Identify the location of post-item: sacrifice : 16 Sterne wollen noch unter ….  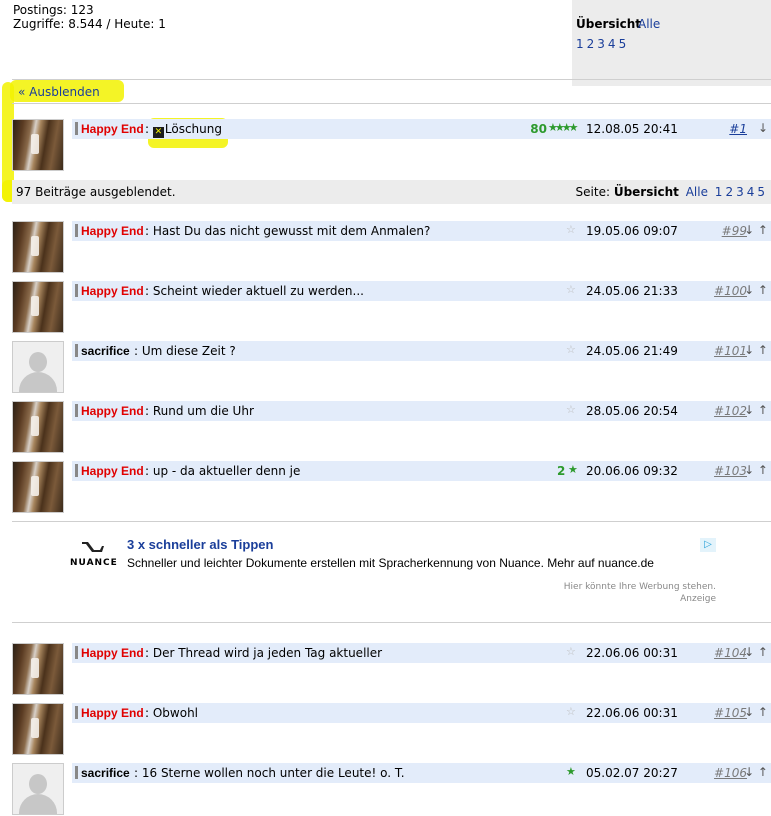
(391, 789).